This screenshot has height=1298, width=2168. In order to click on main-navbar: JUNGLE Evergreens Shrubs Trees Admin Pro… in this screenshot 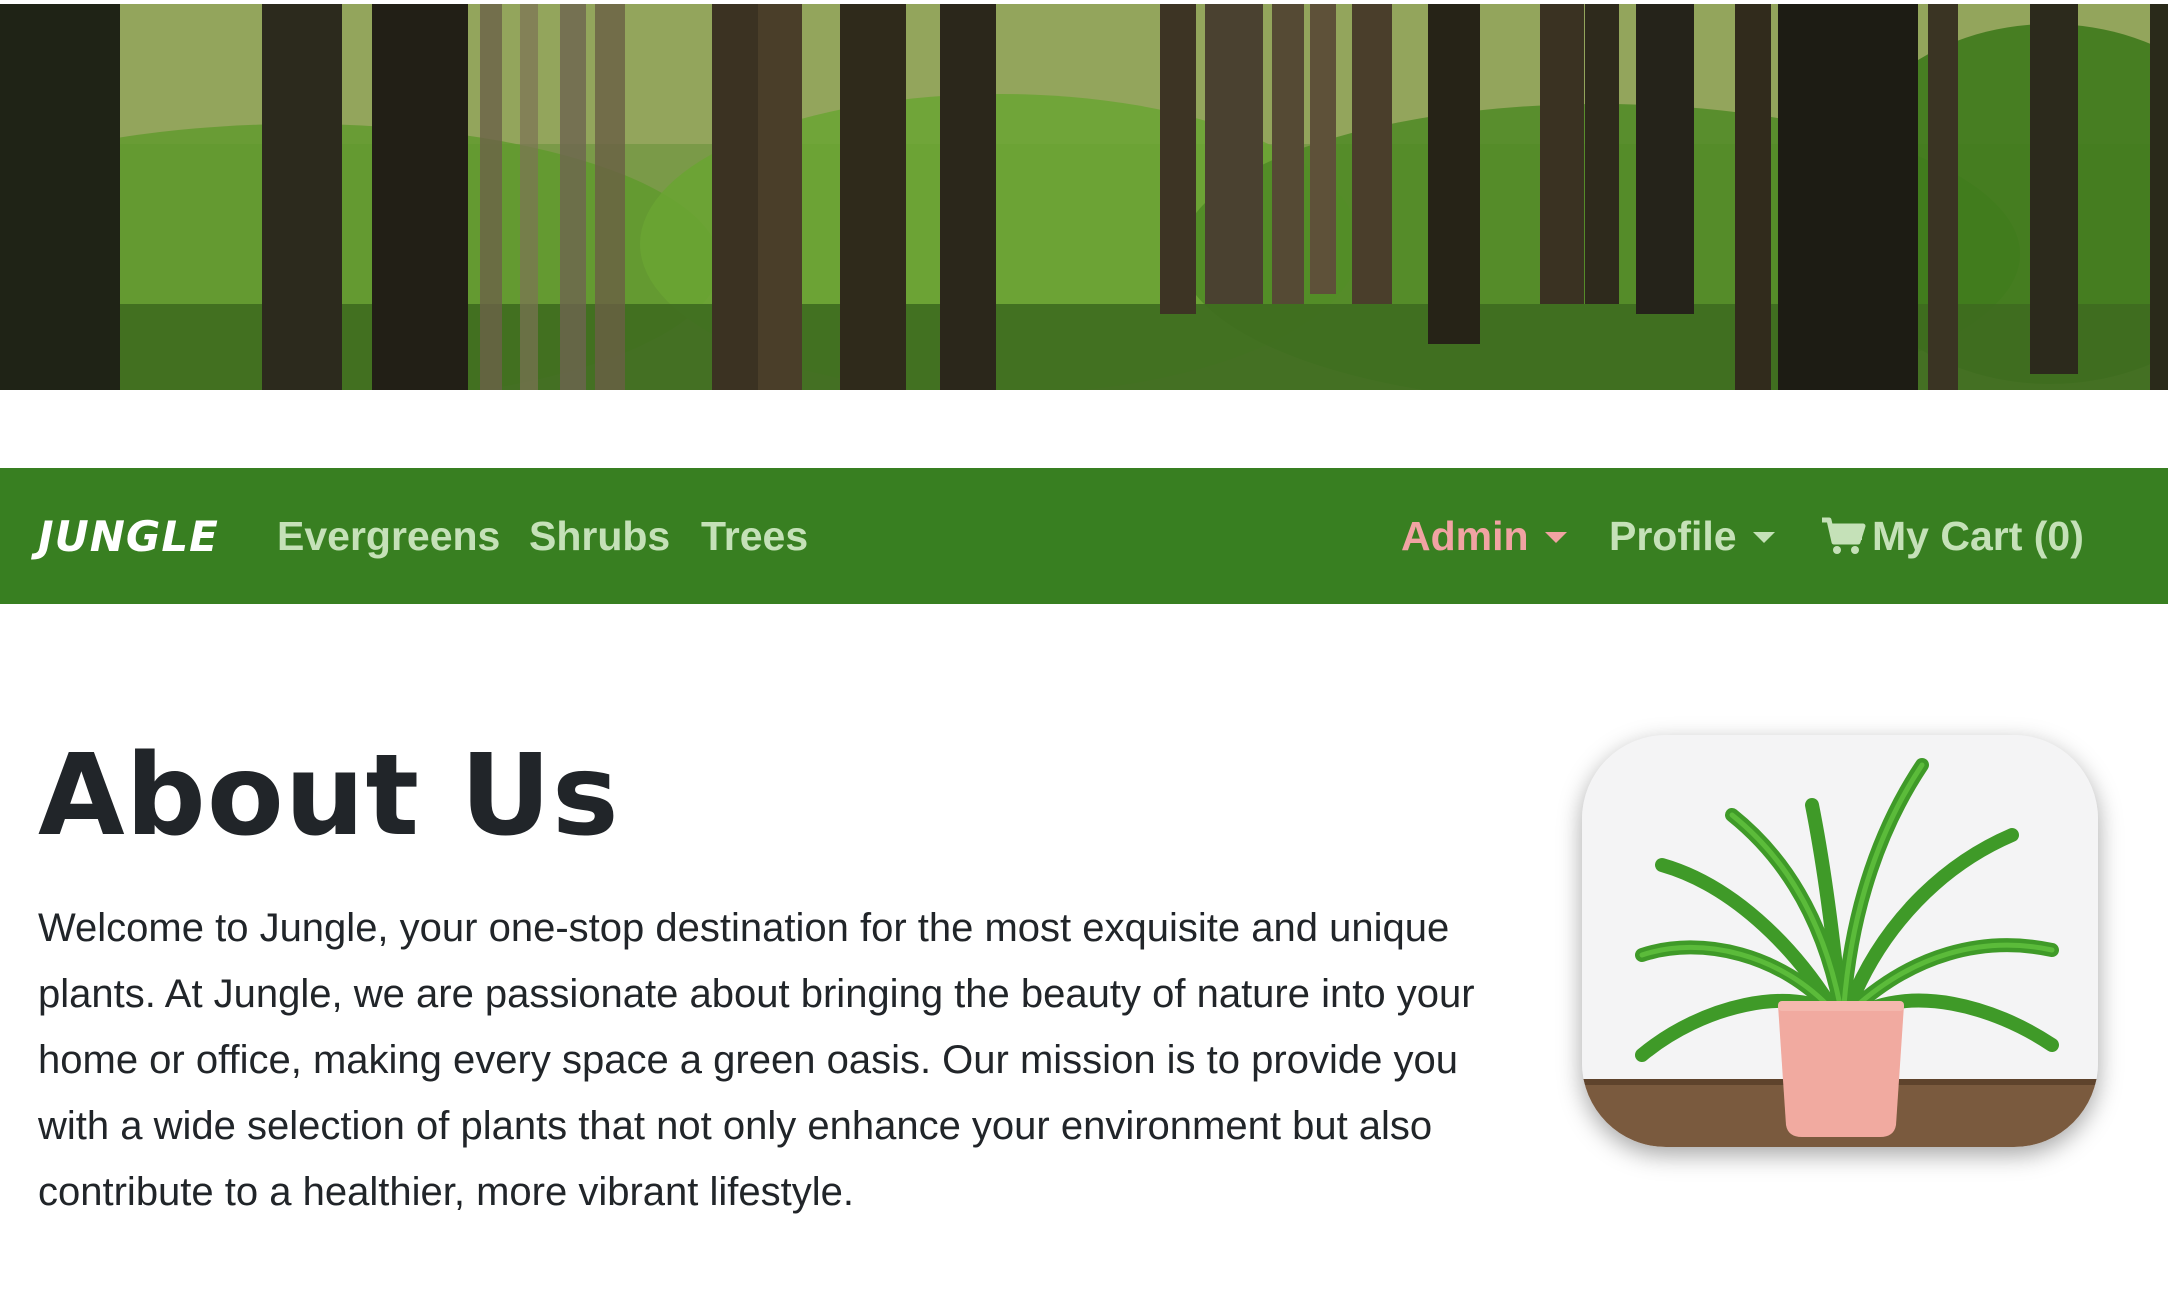, I will do `click(1084, 536)`.